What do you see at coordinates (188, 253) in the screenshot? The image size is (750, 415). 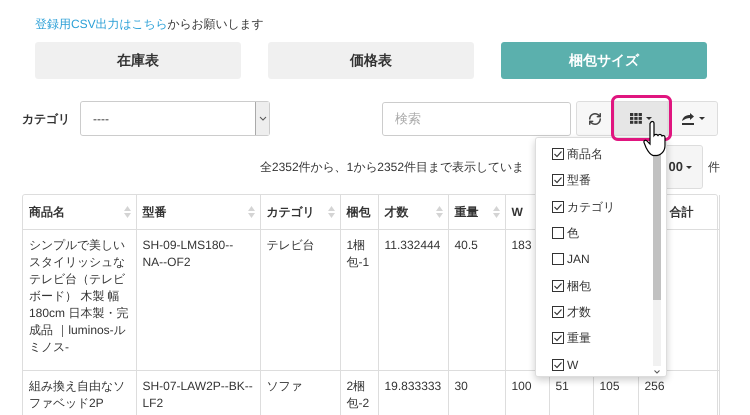 I see `table-cell: SH-09-LMS180--NA--OF2` at bounding box center [188, 253].